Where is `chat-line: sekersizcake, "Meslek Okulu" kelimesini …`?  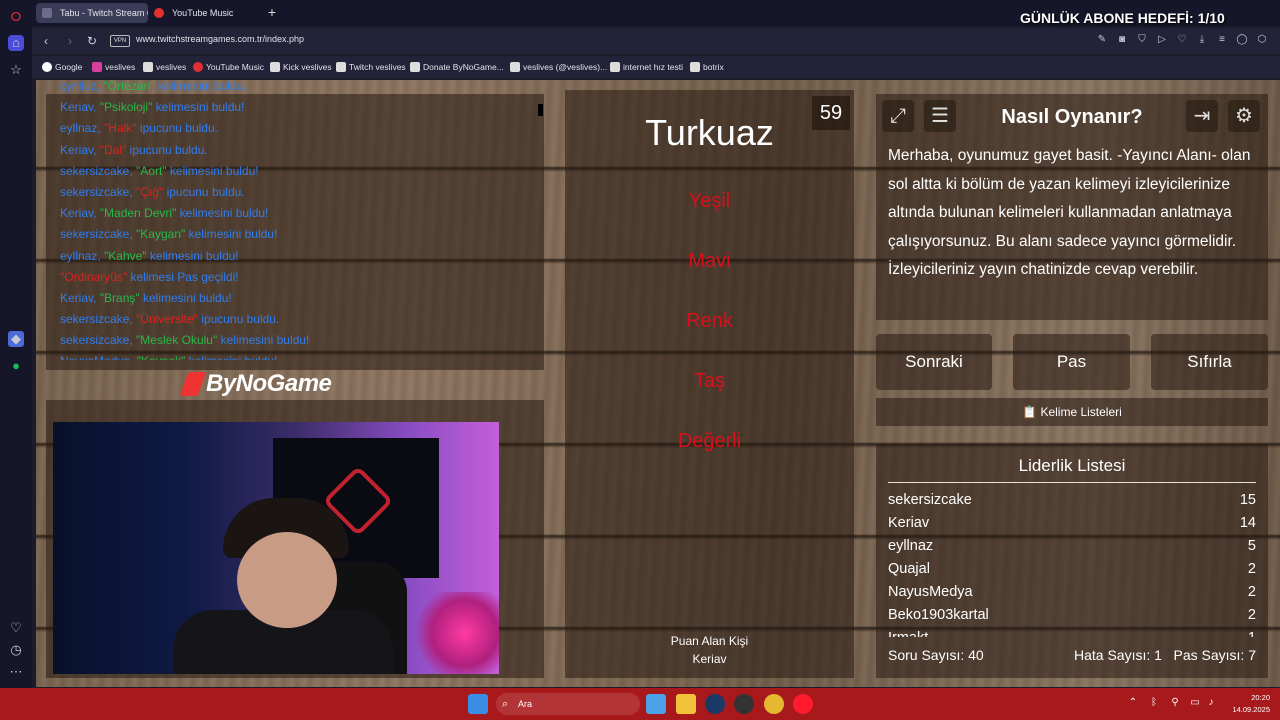 chat-line: sekersizcake, "Meslek Okulu" kelimesini … is located at coordinates (300, 340).